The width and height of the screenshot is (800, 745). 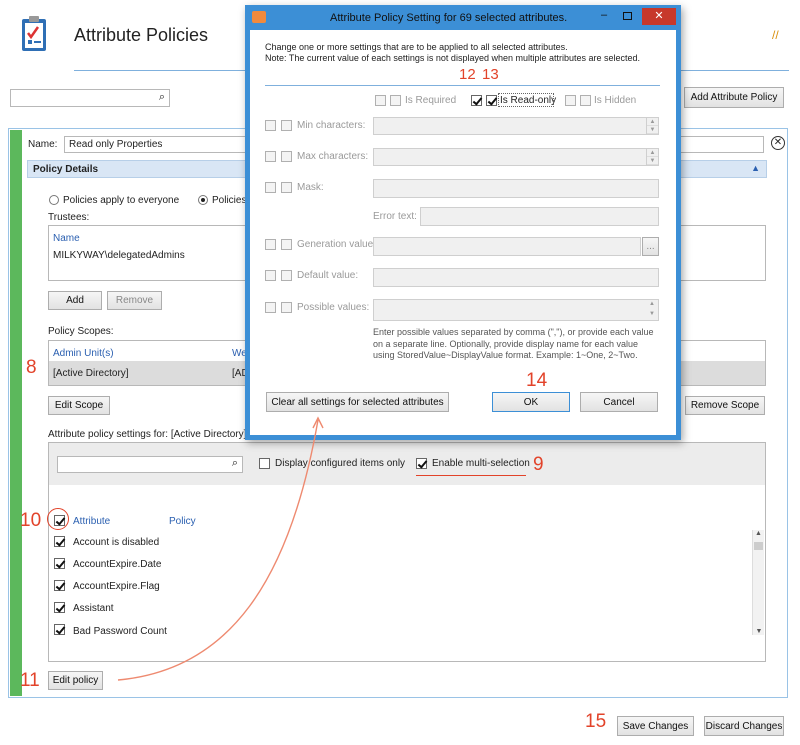 I want to click on annotation-8: 8, so click(x=31, y=367).